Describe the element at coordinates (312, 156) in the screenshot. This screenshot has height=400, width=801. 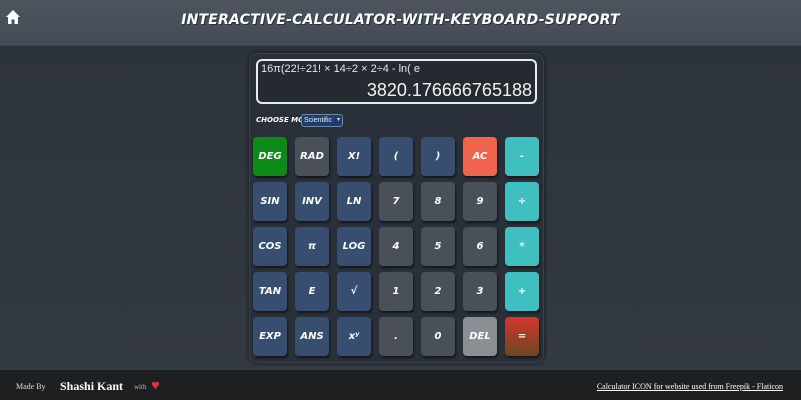
I see `rad-button: RAD` at that location.